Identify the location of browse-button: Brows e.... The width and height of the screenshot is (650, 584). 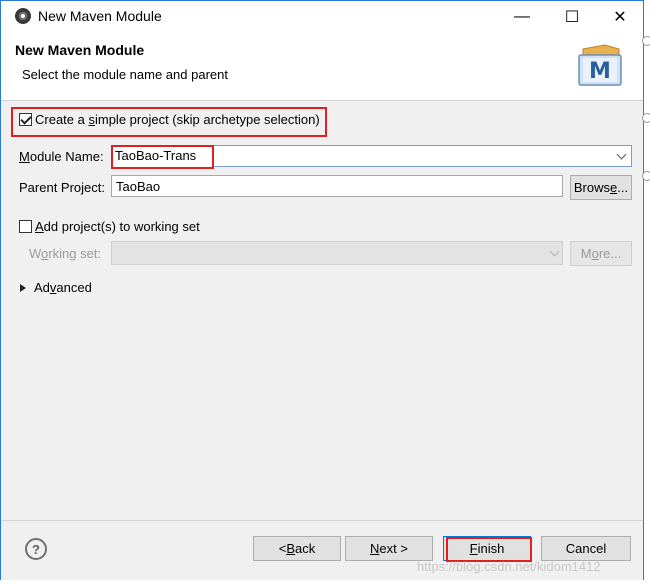
(601, 187).